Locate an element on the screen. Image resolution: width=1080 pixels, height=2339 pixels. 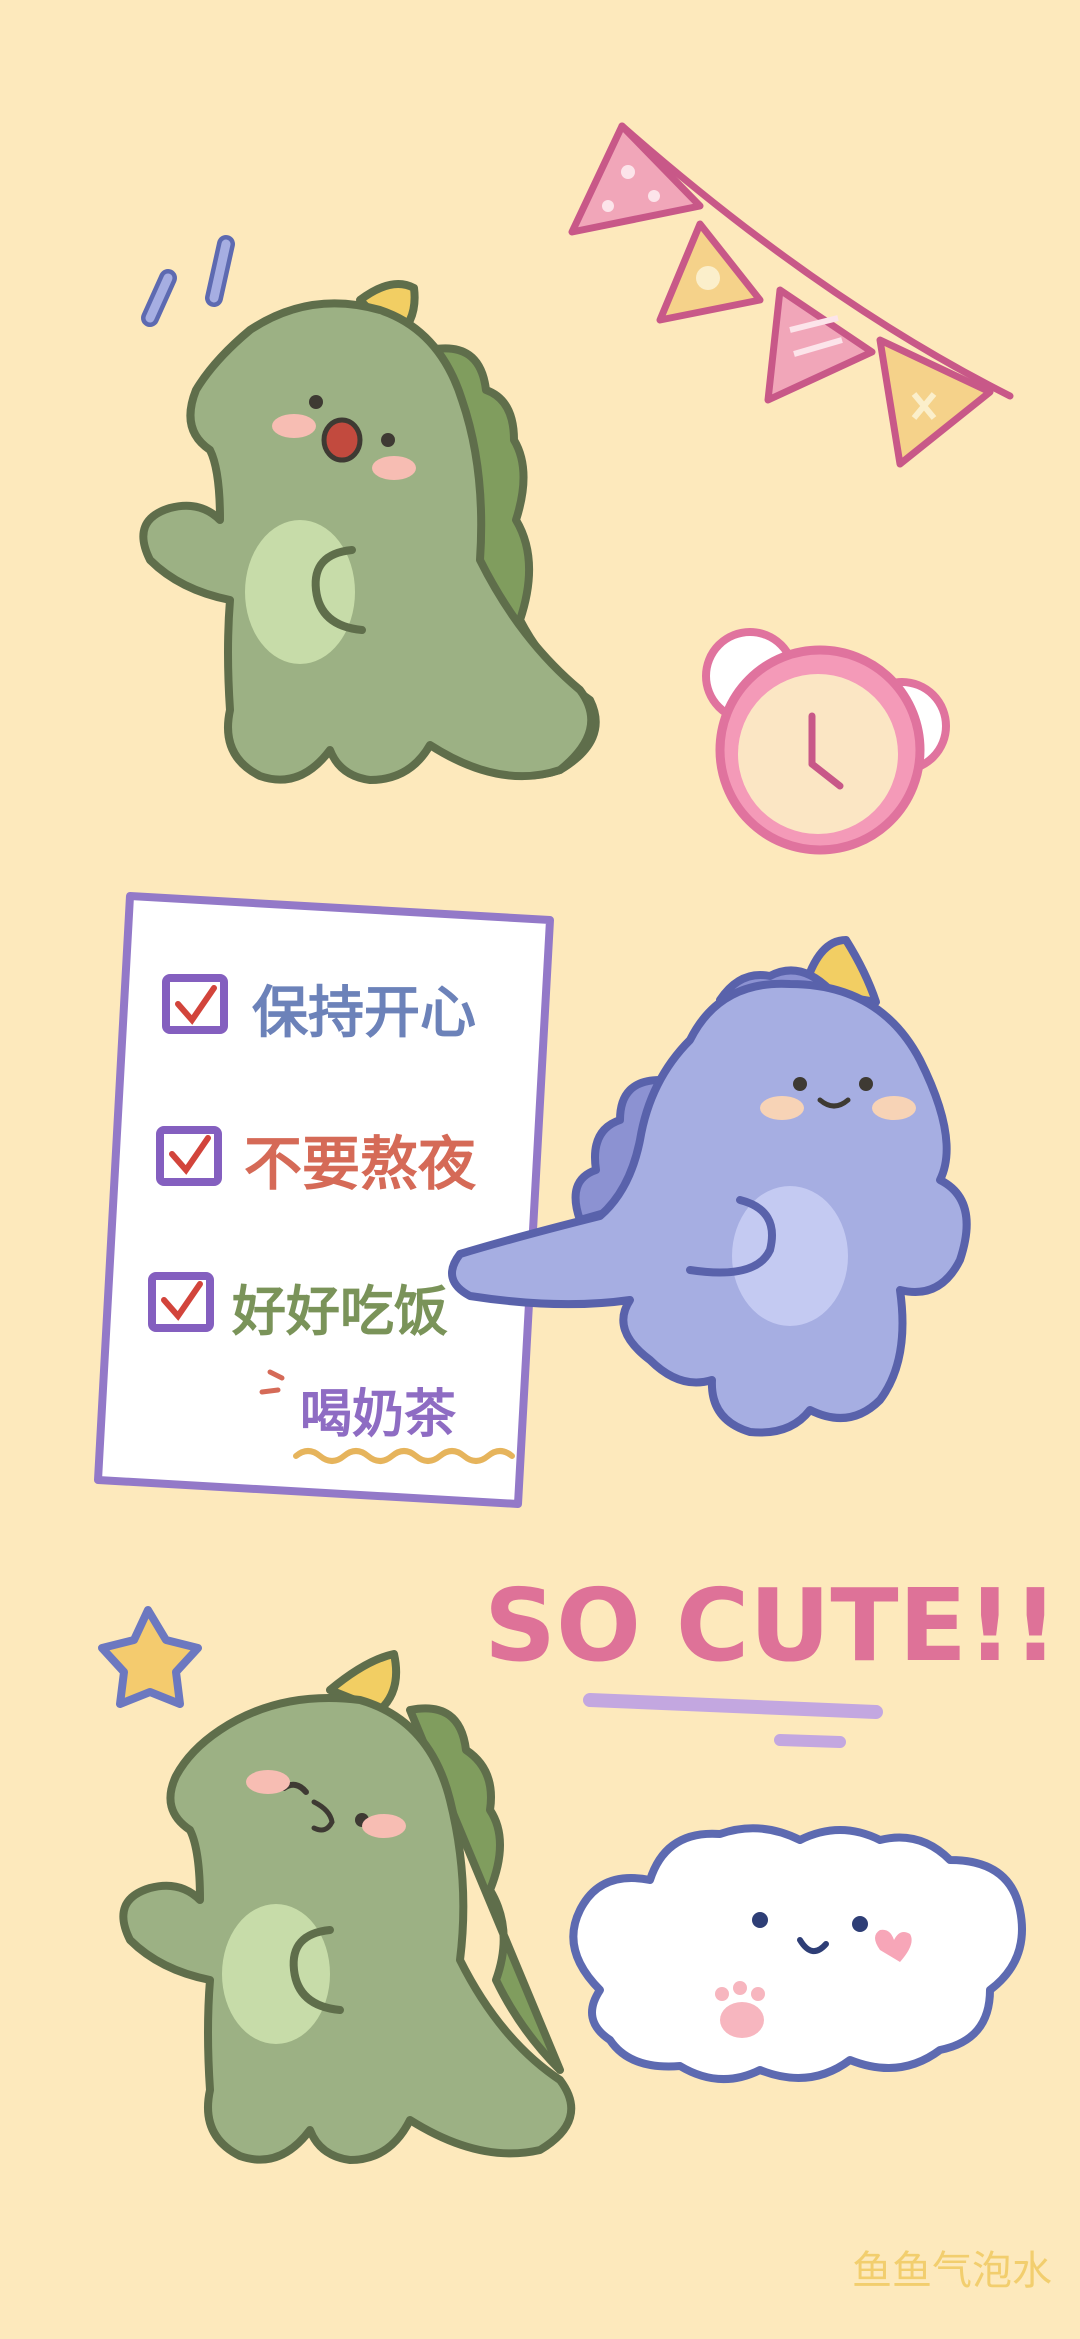
slogan-text: SO CUTE!! is located at coordinates (771, 1625).